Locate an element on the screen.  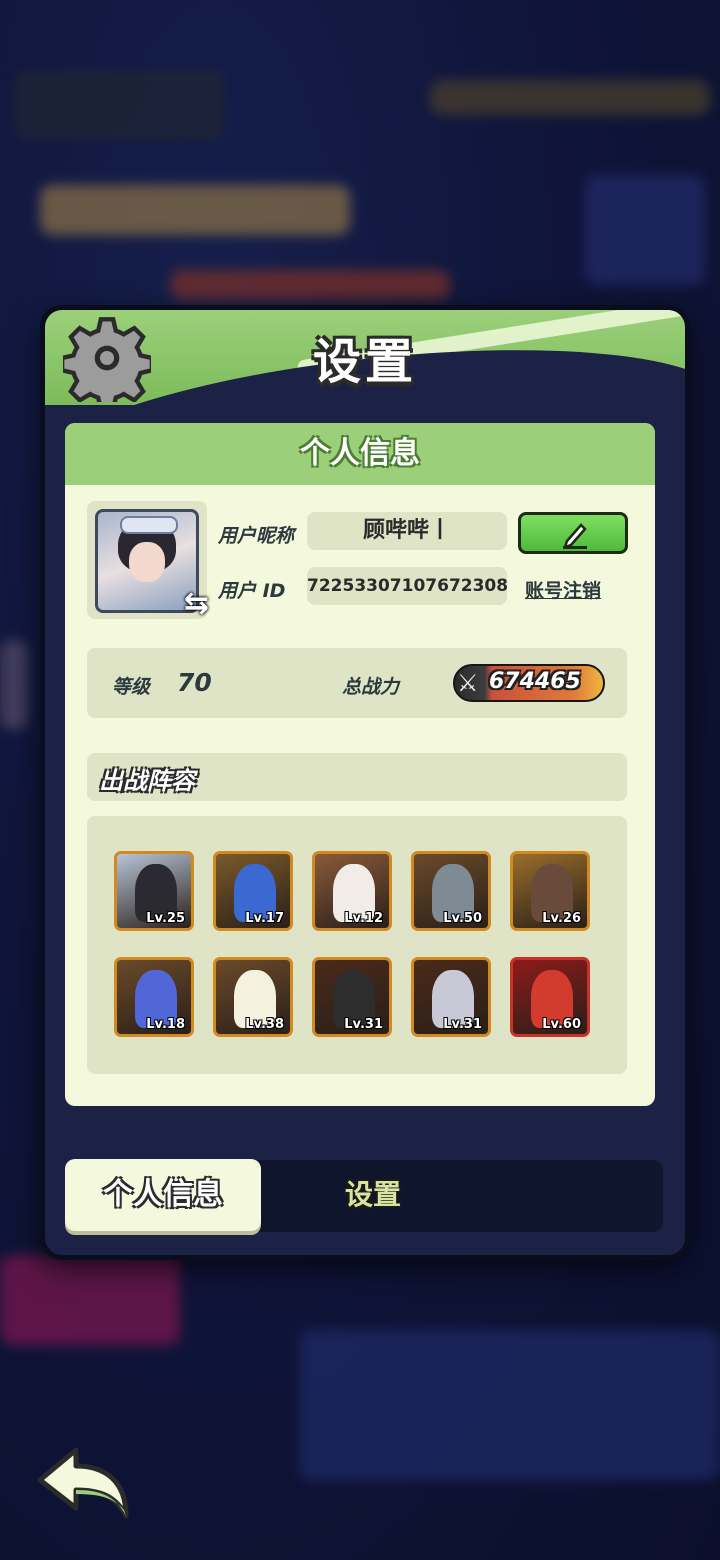
swap-icon: ⇆ is located at coordinates (196, 603).